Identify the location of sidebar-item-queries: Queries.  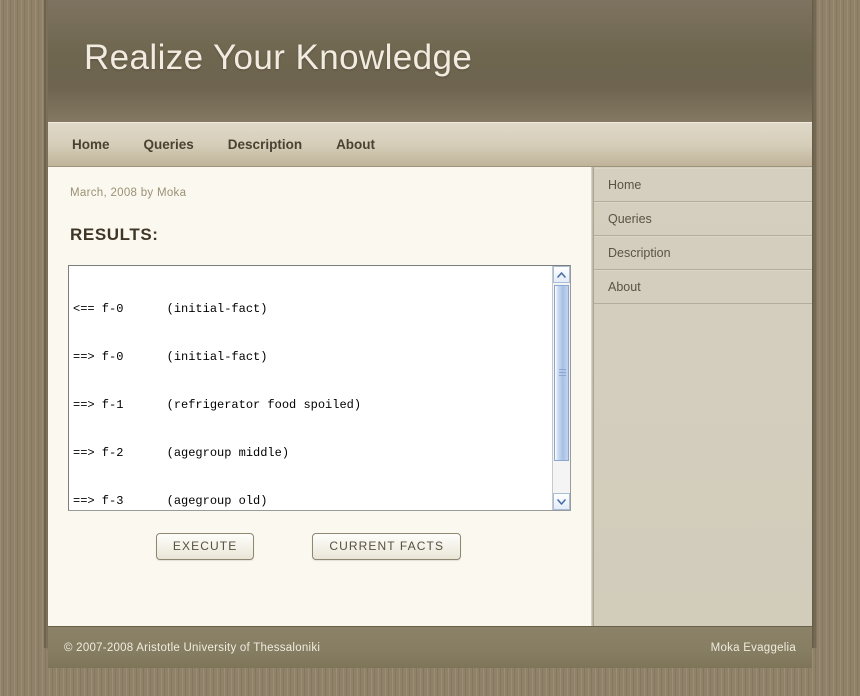
(703, 219).